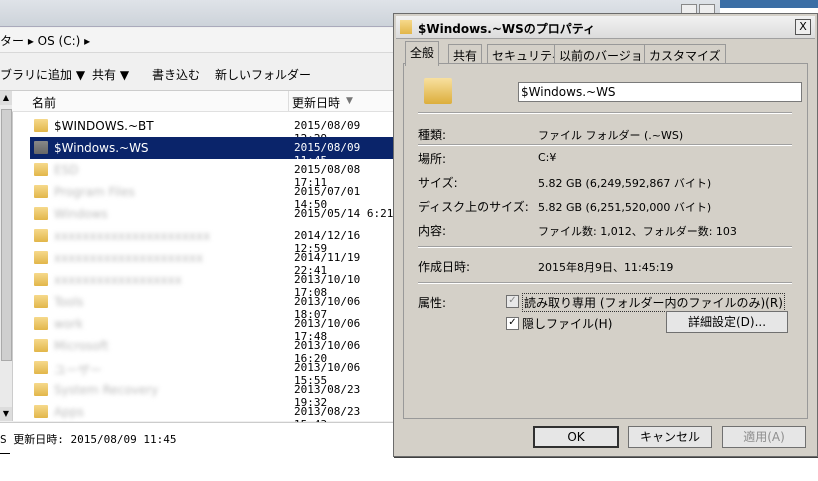 This screenshot has width=818, height=481. What do you see at coordinates (212, 328) in the screenshot?
I see `list-item: work 2013/10/06 17:48` at bounding box center [212, 328].